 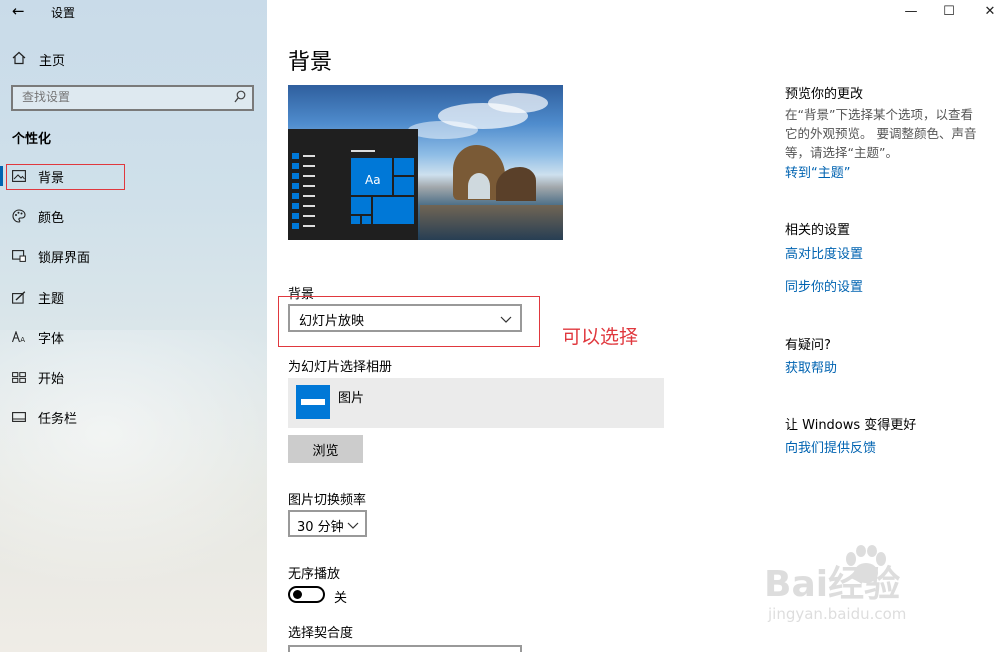 What do you see at coordinates (19, 377) in the screenshot?
I see `start-grid-icon` at bounding box center [19, 377].